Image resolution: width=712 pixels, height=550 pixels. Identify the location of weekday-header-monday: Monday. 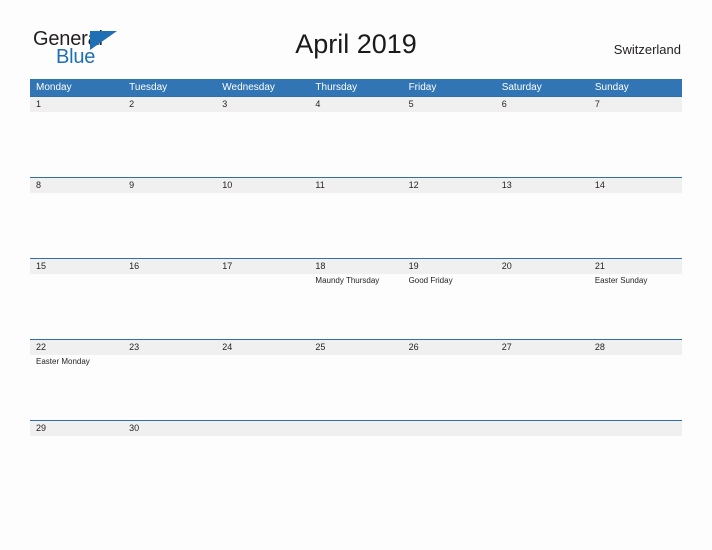
(54, 87).